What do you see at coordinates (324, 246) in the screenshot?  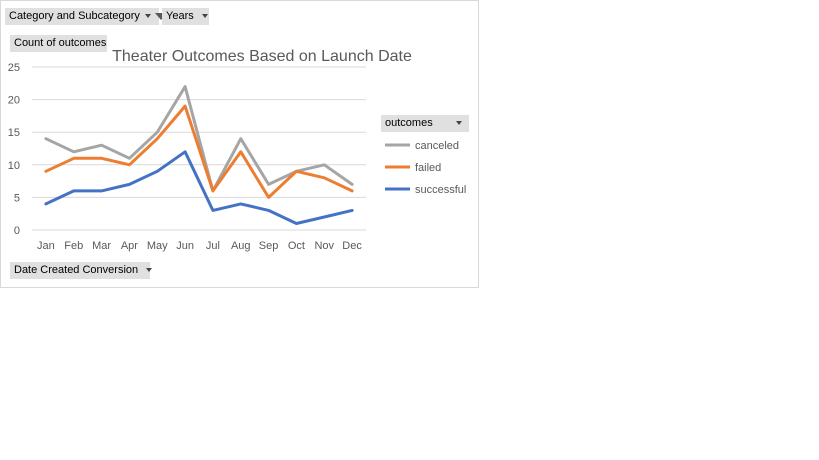 I see `x-tick-label: Nov` at bounding box center [324, 246].